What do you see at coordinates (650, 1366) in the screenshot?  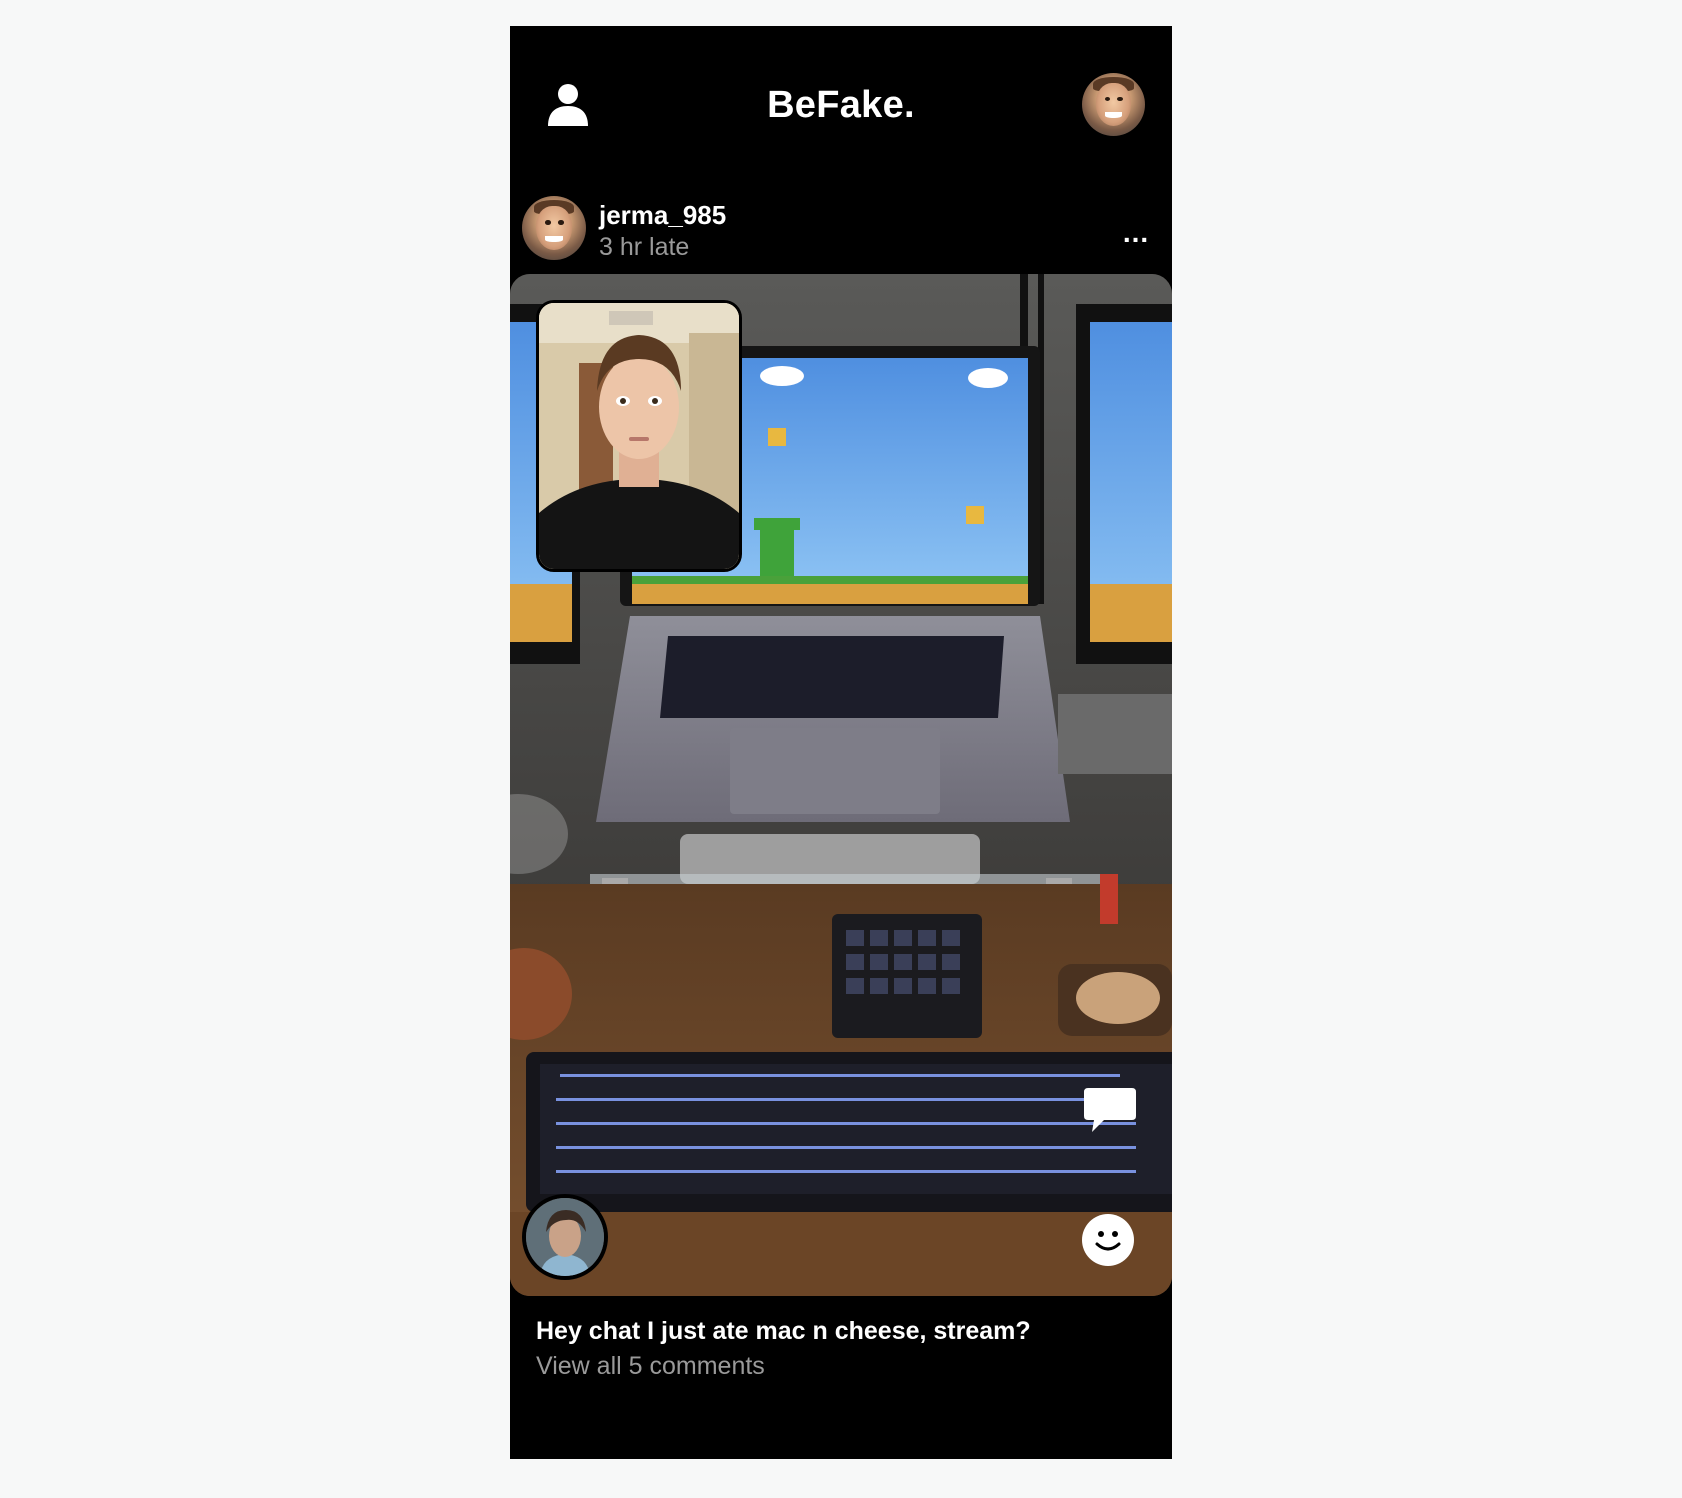 I see `view-comments-link: View all 5 comments` at bounding box center [650, 1366].